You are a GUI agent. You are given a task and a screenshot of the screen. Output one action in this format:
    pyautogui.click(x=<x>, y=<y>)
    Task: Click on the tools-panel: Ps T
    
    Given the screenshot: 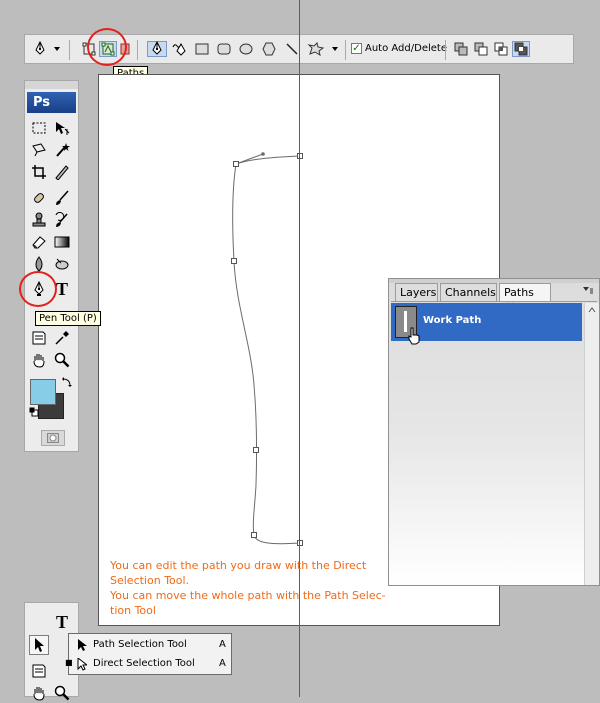 What is the action you would take?
    pyautogui.click(x=51, y=266)
    